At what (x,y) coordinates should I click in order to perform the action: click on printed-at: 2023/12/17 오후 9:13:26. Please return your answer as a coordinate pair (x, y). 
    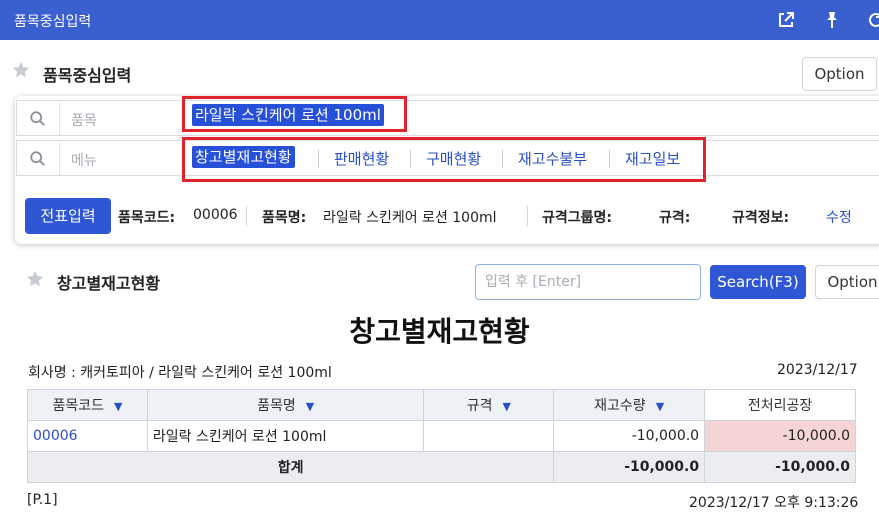
    Looking at the image, I should click on (774, 503).